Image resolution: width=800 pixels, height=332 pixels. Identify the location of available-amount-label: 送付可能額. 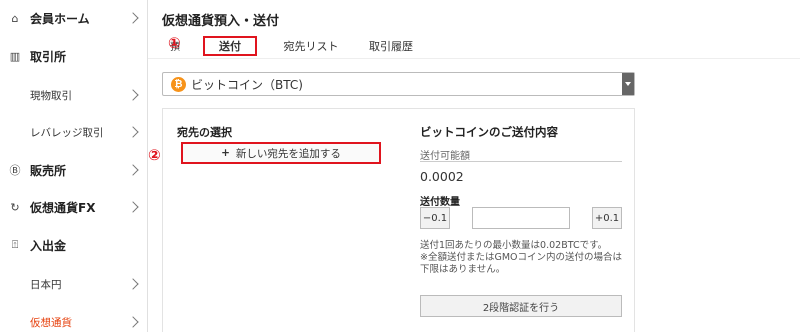
(445, 156).